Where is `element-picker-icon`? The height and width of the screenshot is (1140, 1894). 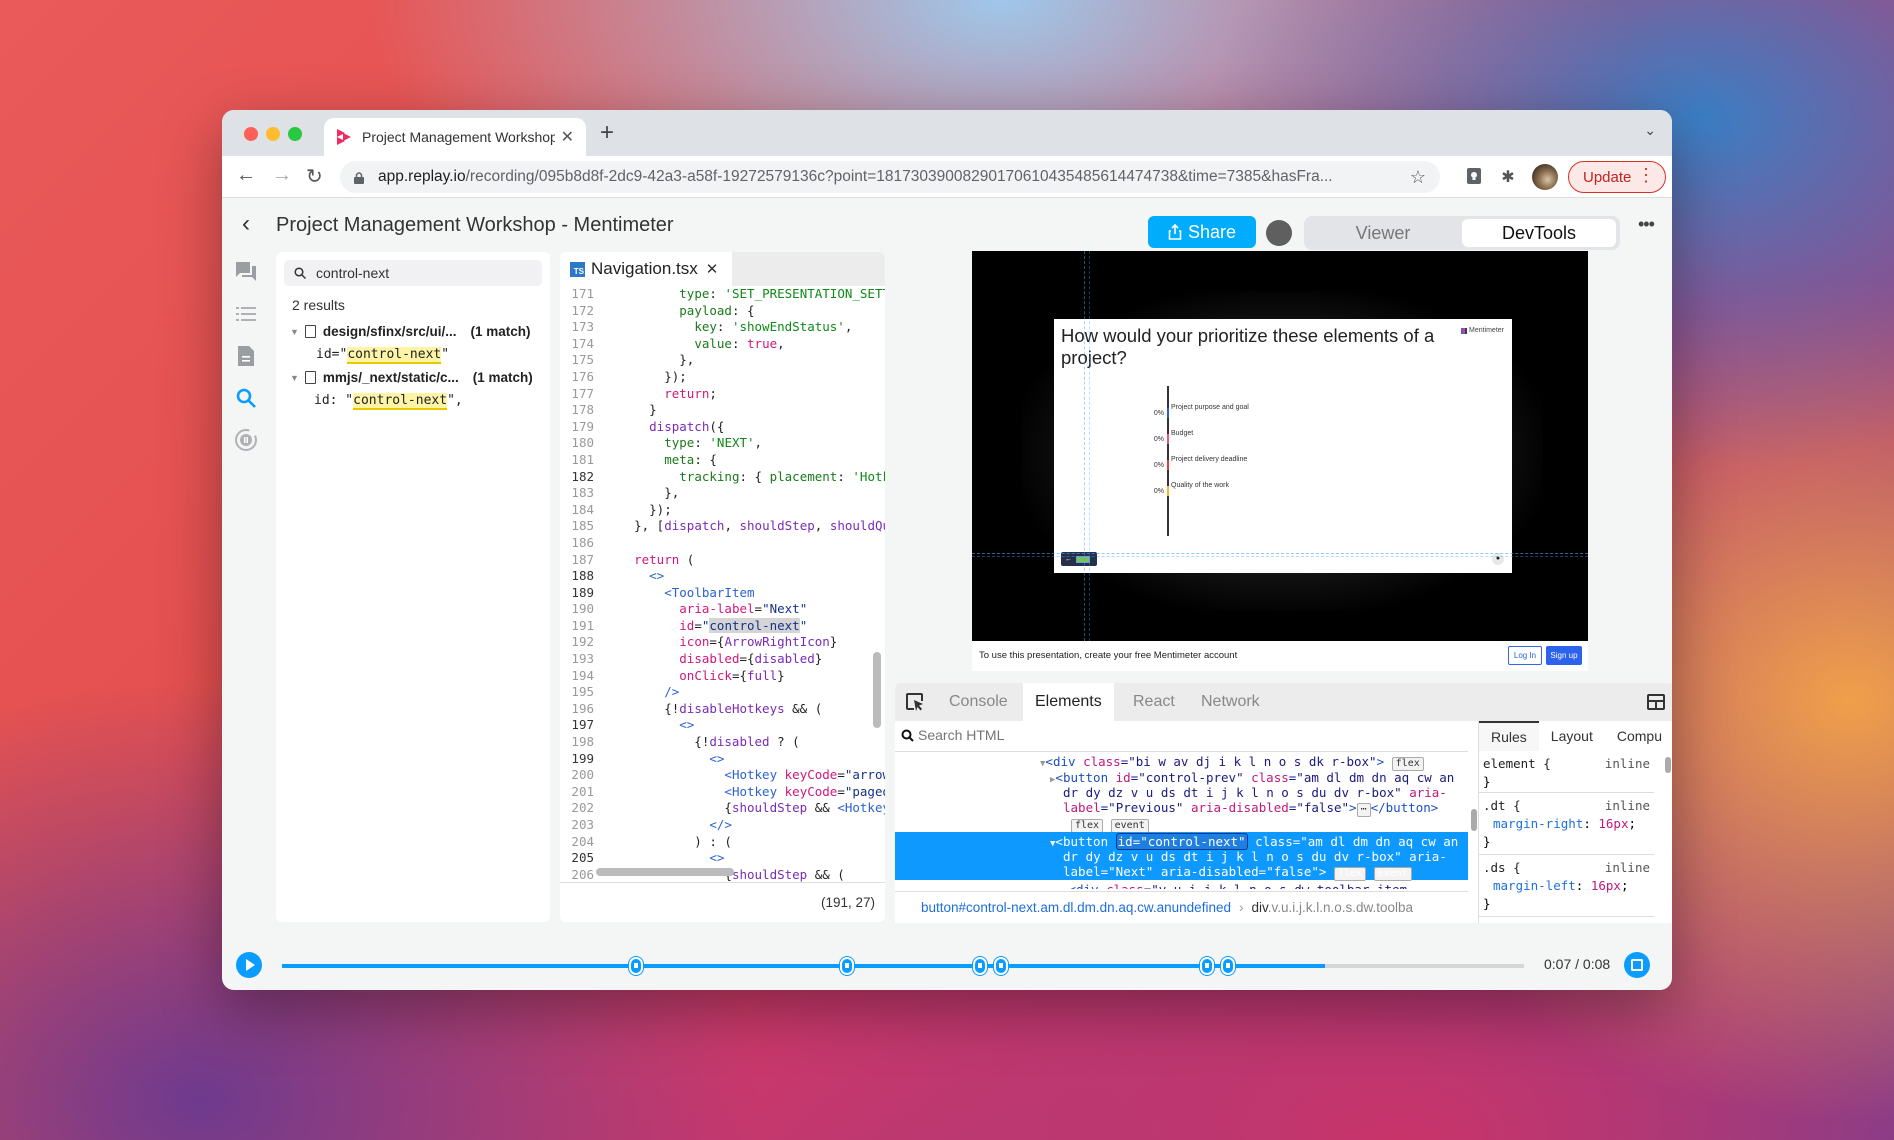 element-picker-icon is located at coordinates (915, 702).